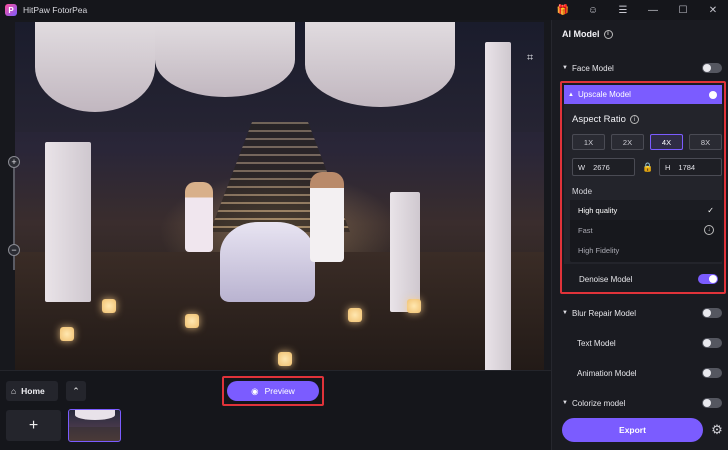 The height and width of the screenshot is (450, 728). I want to click on app-title: HitPaw FotorPea, so click(55, 10).